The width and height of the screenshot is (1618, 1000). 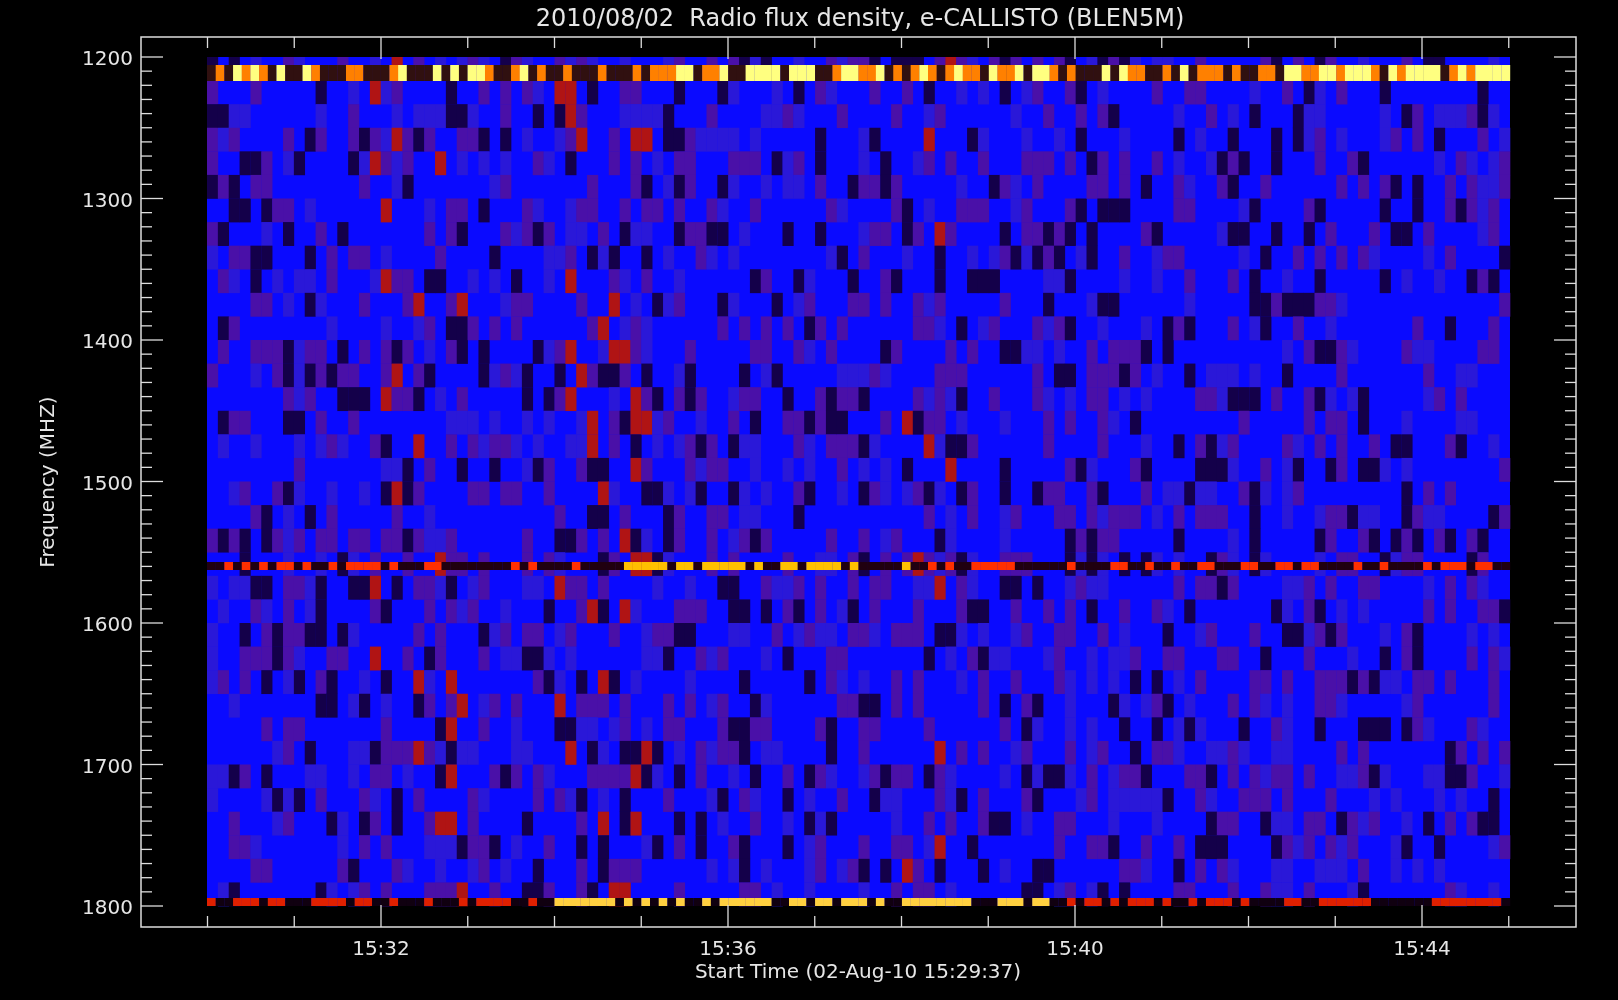 I want to click on y-tick-label: 1300, so click(x=107, y=199).